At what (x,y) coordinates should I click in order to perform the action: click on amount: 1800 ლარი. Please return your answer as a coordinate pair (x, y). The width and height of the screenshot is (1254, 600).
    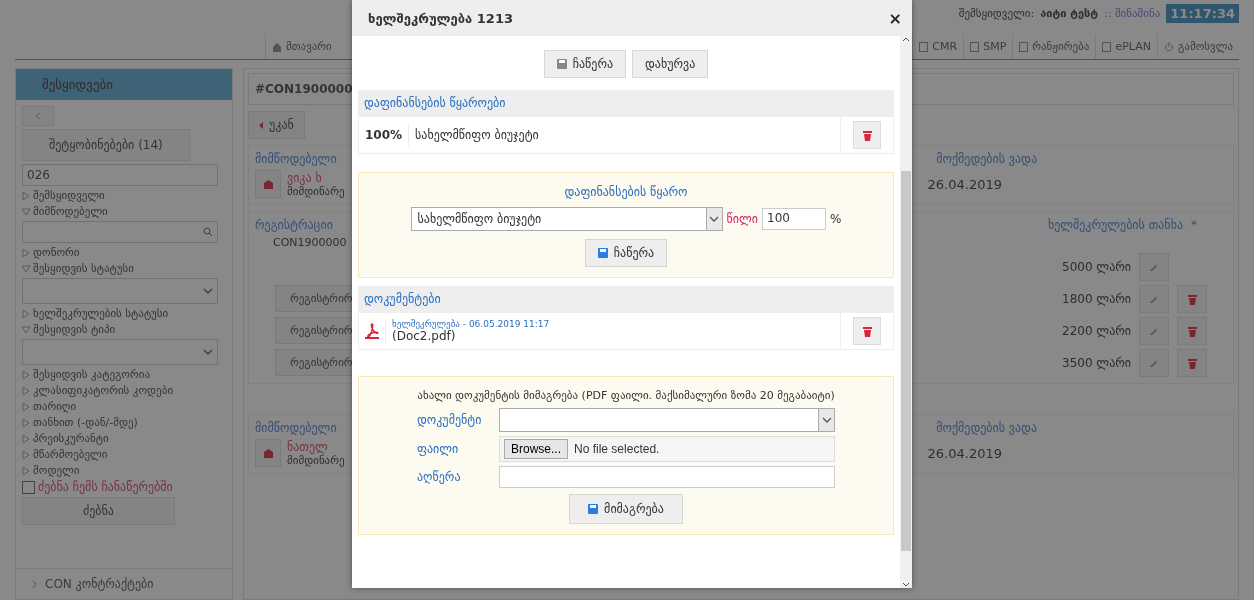
    Looking at the image, I should click on (1096, 299).